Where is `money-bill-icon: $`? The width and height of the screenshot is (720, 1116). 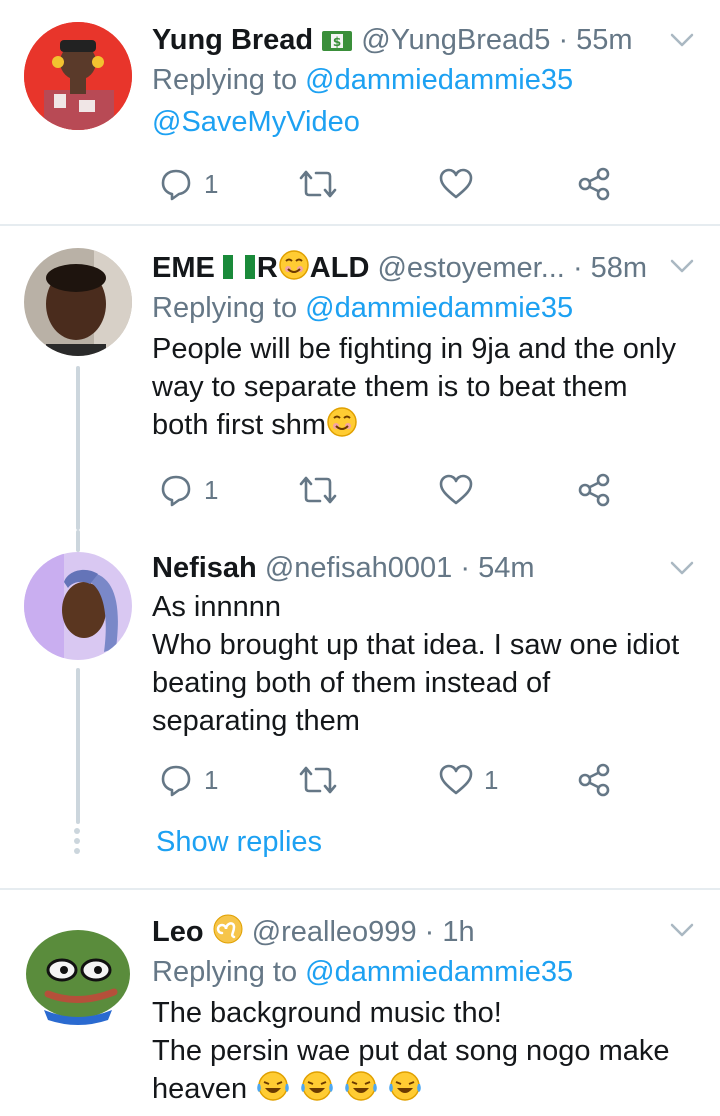
money-bill-icon: $ is located at coordinates (337, 41).